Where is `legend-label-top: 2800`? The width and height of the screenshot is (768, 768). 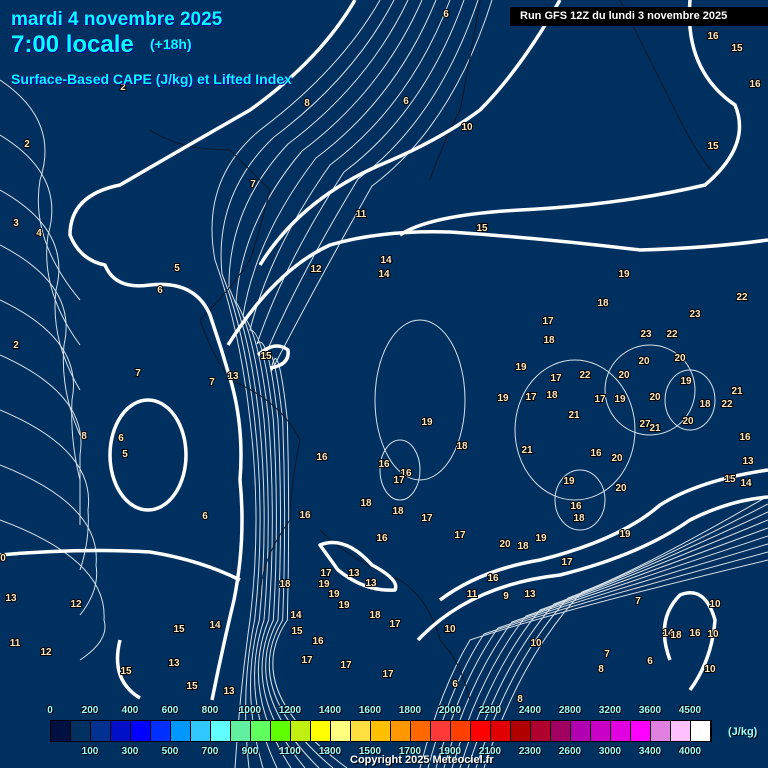 legend-label-top: 2800 is located at coordinates (570, 710).